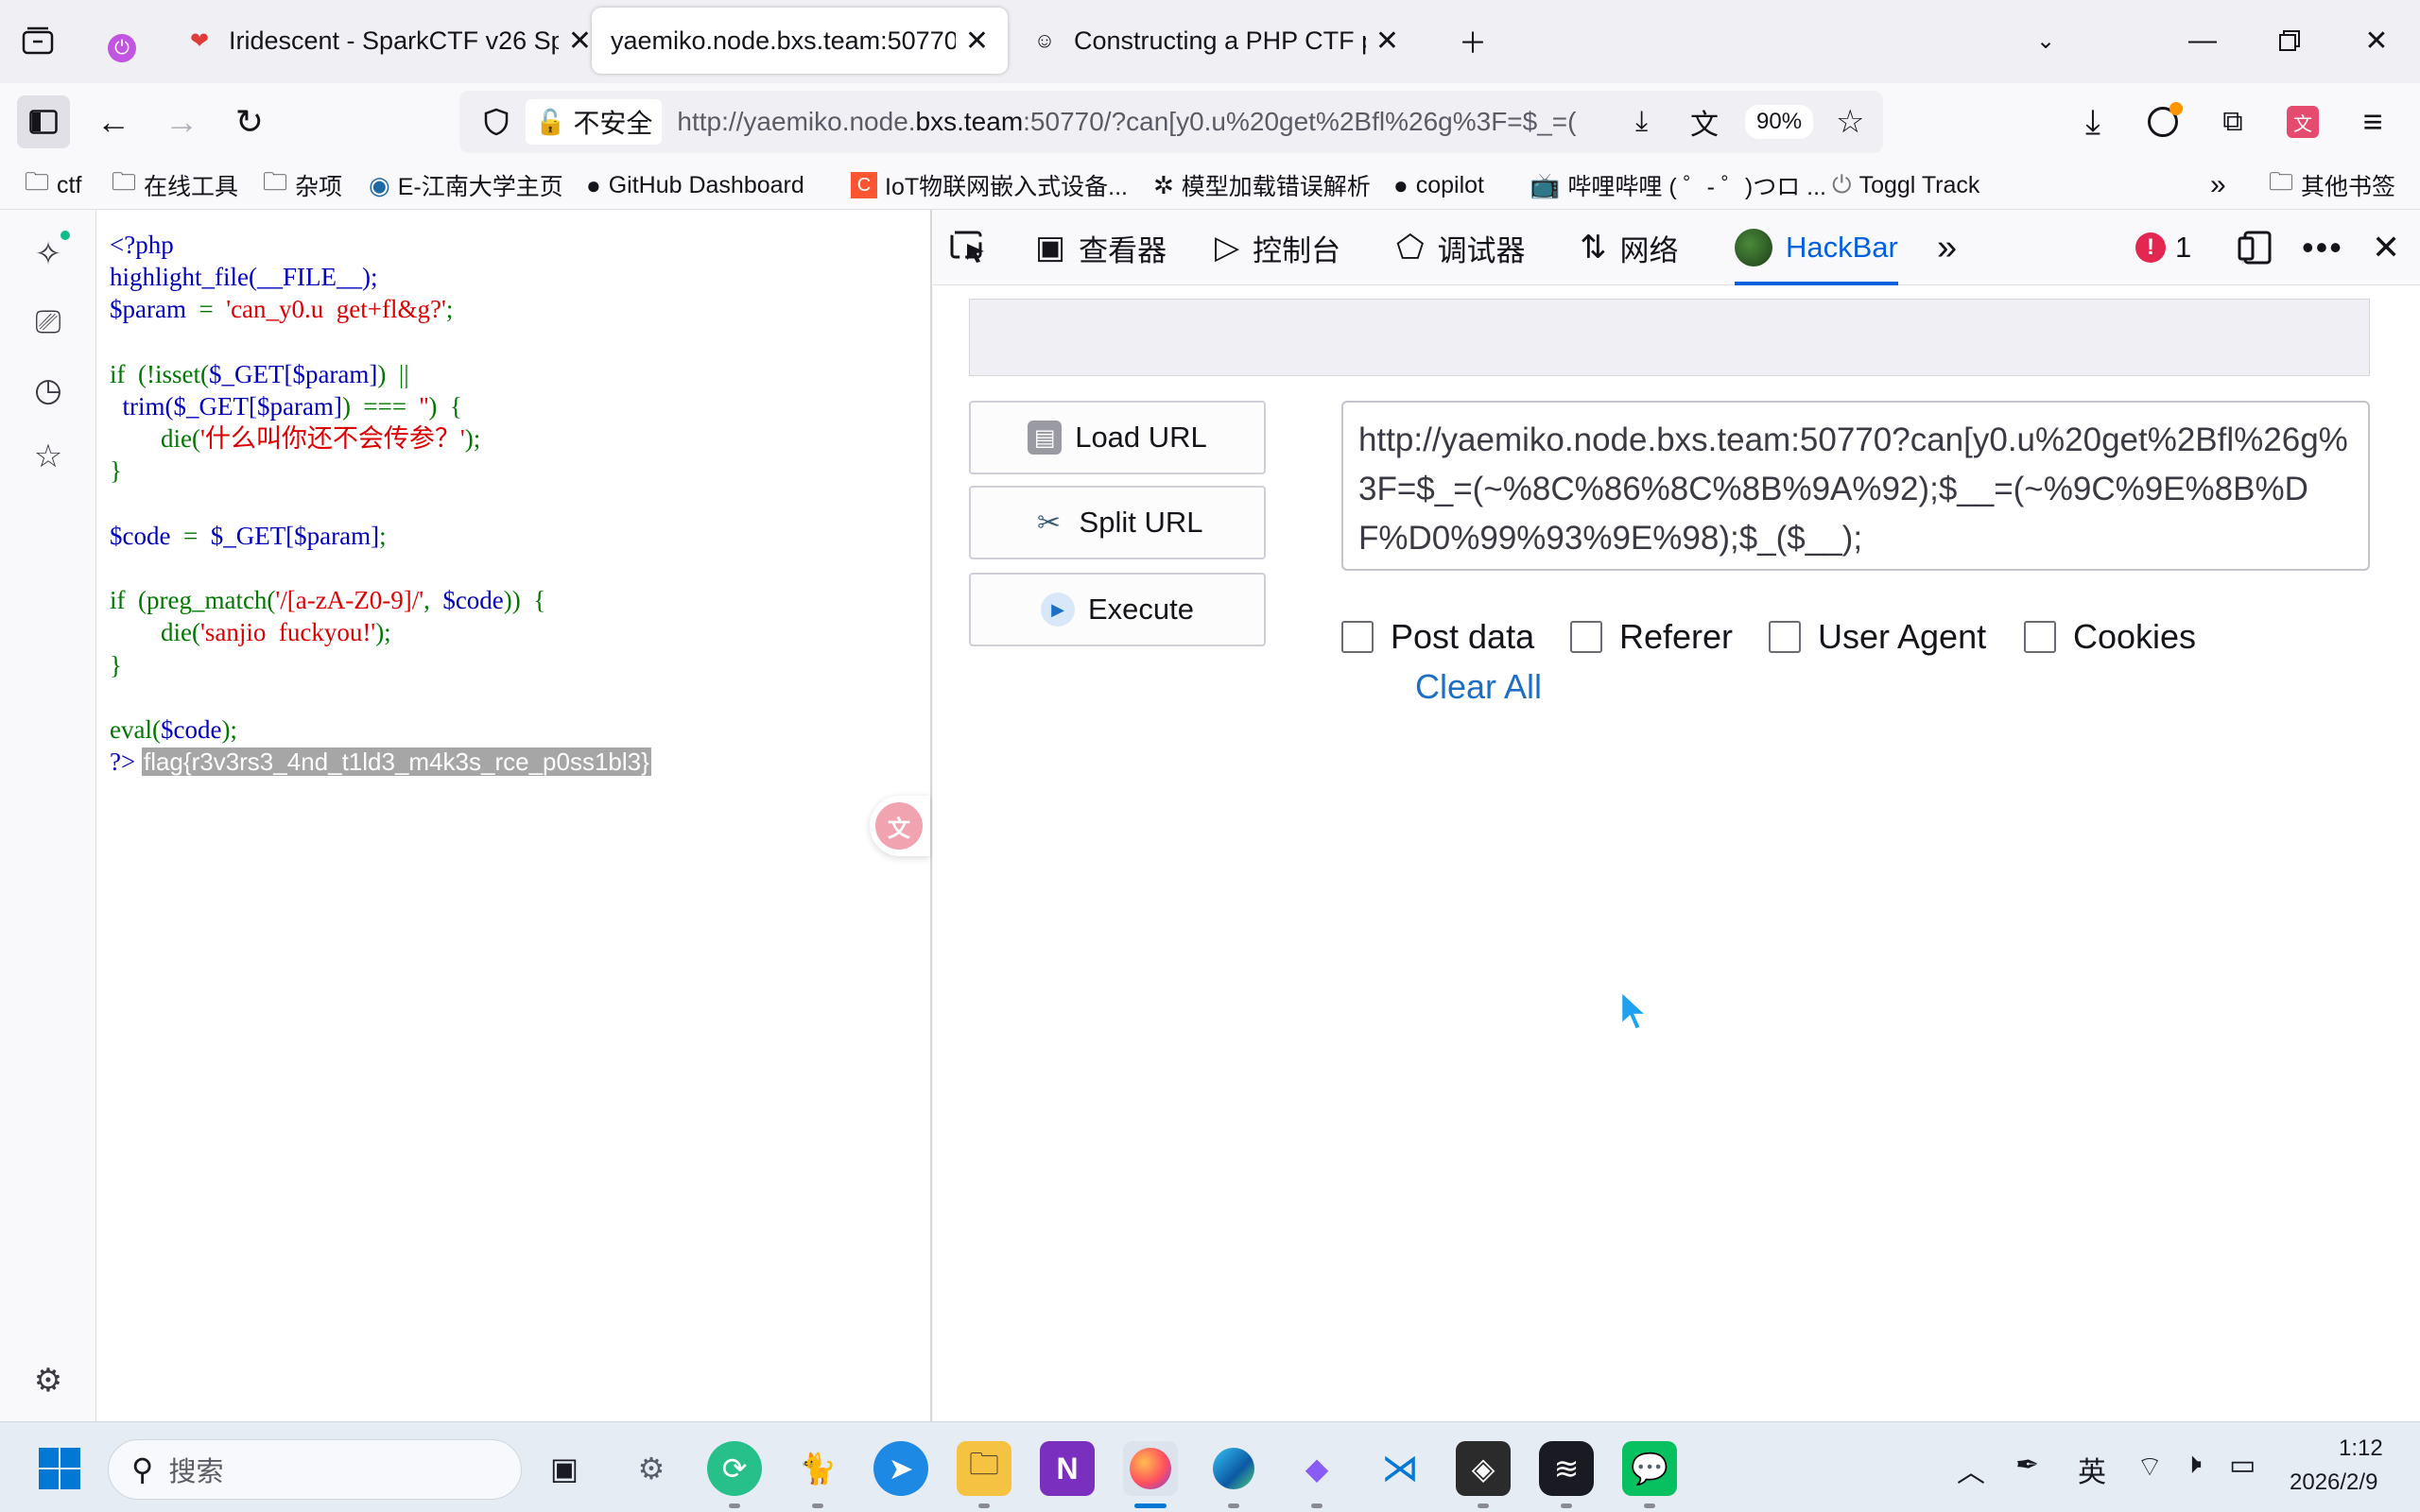 The image size is (2420, 1512). Describe the element at coordinates (1878, 637) in the screenshot. I see `user-agent-checkbox: User Agent` at that location.